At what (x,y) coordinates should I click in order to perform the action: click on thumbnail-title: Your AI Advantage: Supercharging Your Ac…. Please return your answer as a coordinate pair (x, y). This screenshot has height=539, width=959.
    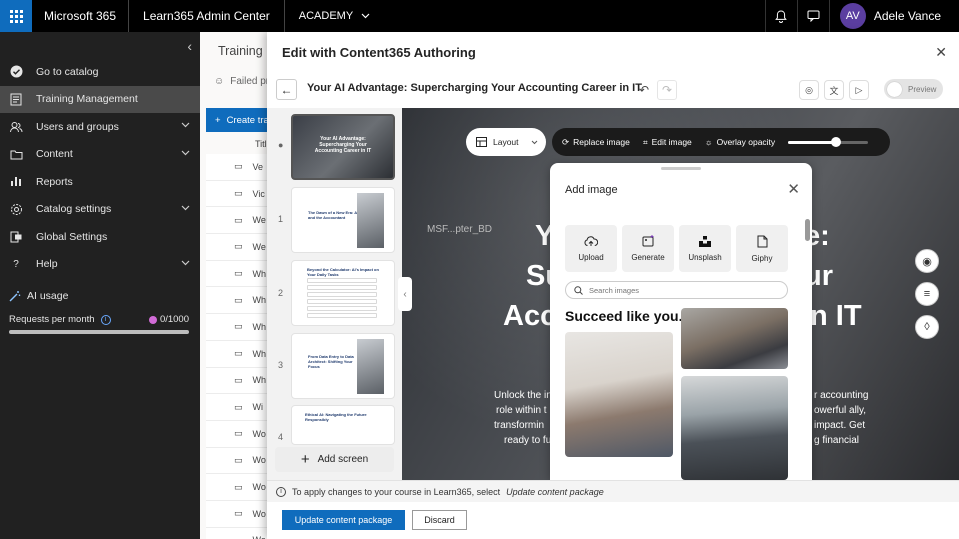
    Looking at the image, I should click on (343, 145).